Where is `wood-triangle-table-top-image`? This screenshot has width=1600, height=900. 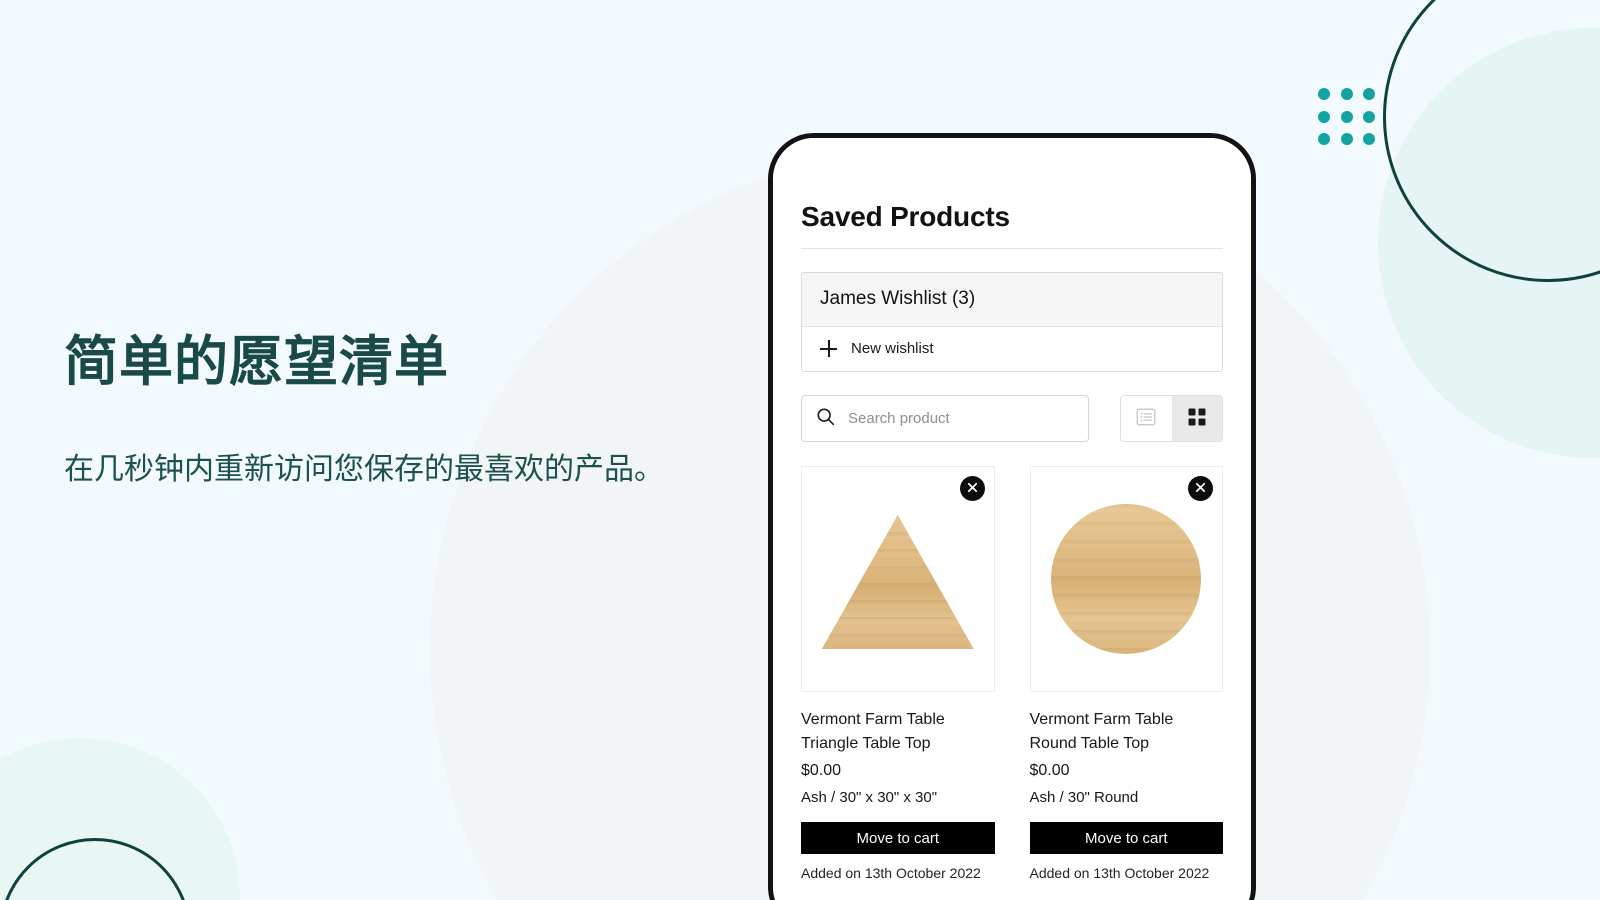 wood-triangle-table-top-image is located at coordinates (897, 582).